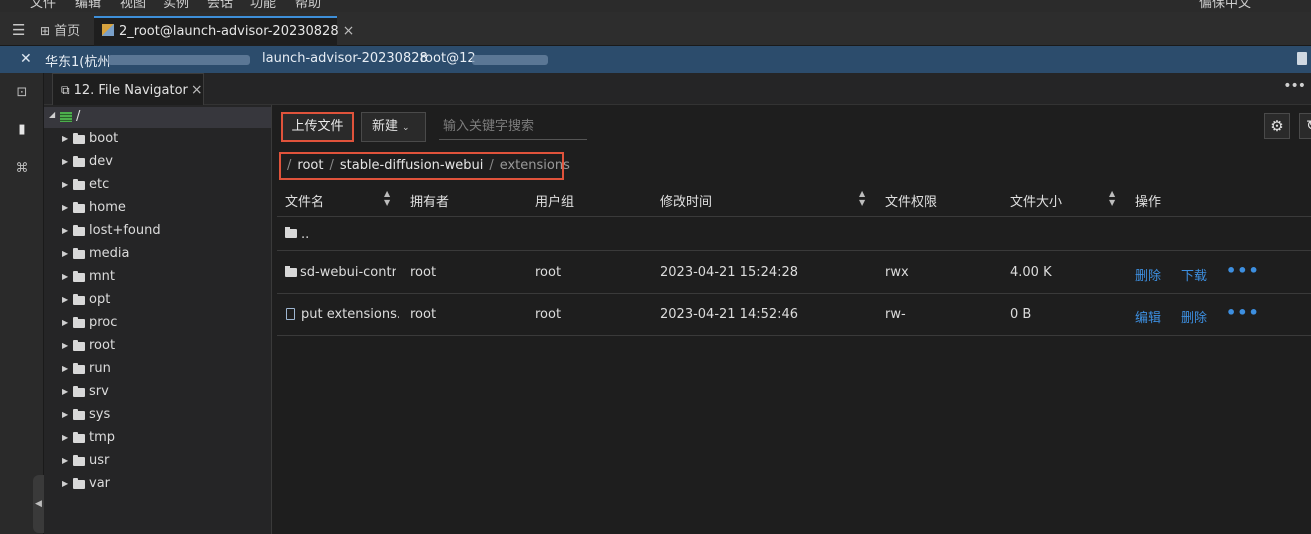 The width and height of the screenshot is (1311, 534). I want to click on breadcrumb-root: /, so click(289, 165).